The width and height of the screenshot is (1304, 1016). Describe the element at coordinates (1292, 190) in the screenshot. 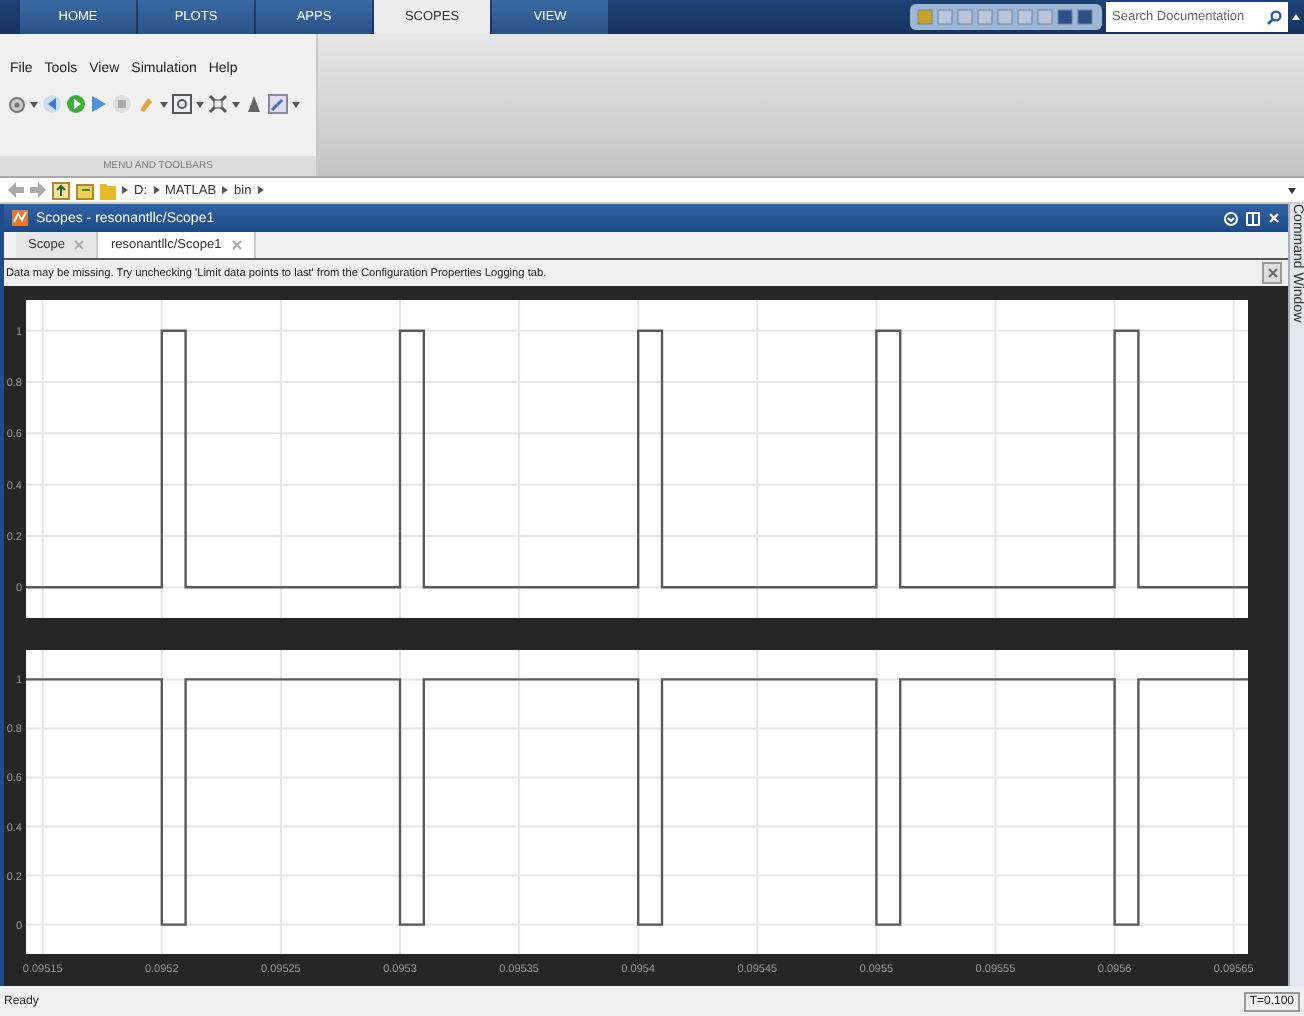

I see `dropdown-caret-icon` at that location.